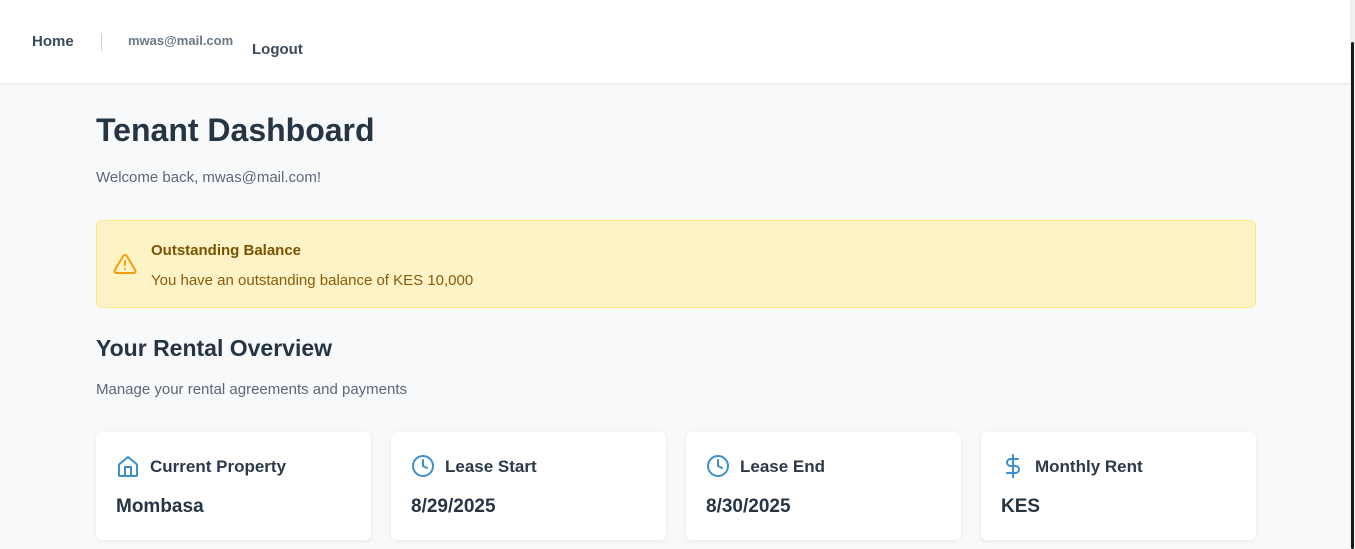 The image size is (1355, 549). I want to click on card-label: Lease Start, so click(491, 466).